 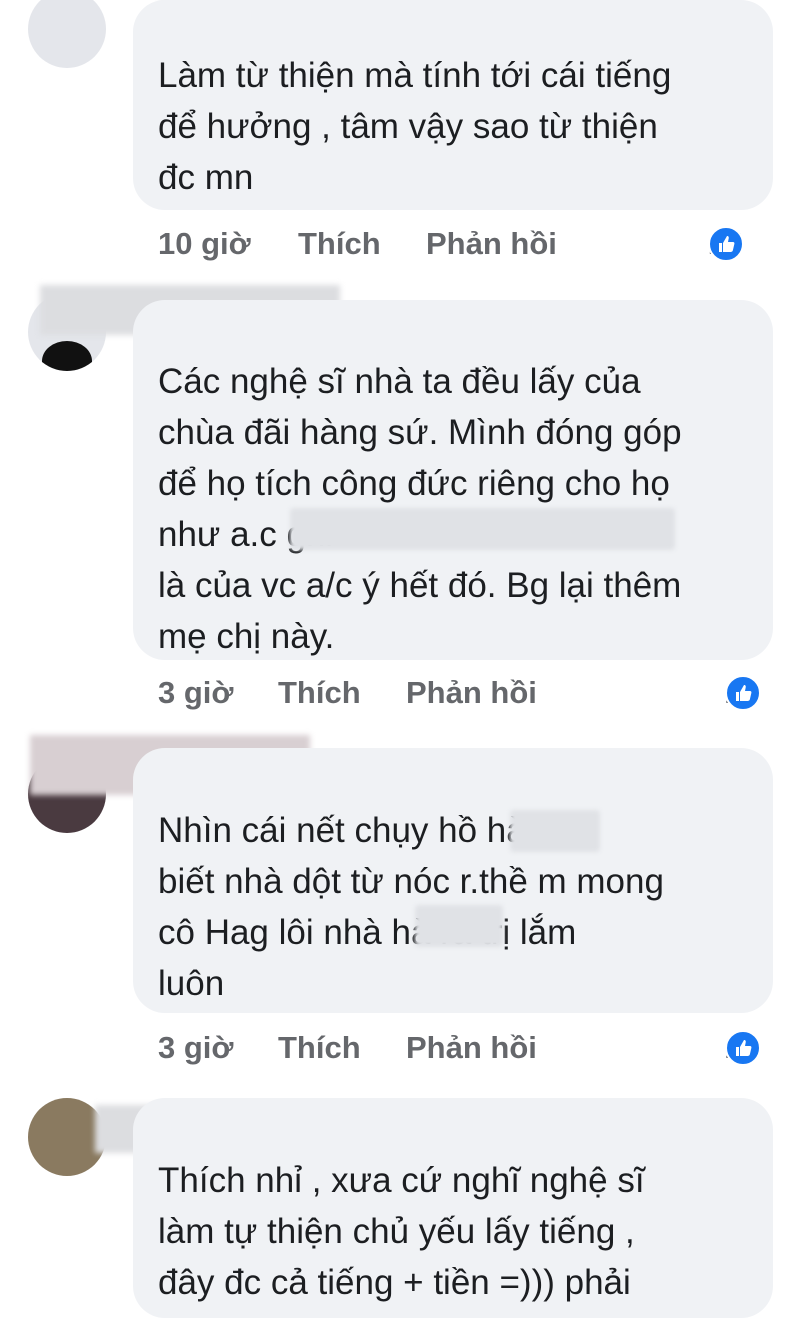 I want to click on comment-actions: 10 giờ Thích Phản hồi 17, so click(x=464, y=246).